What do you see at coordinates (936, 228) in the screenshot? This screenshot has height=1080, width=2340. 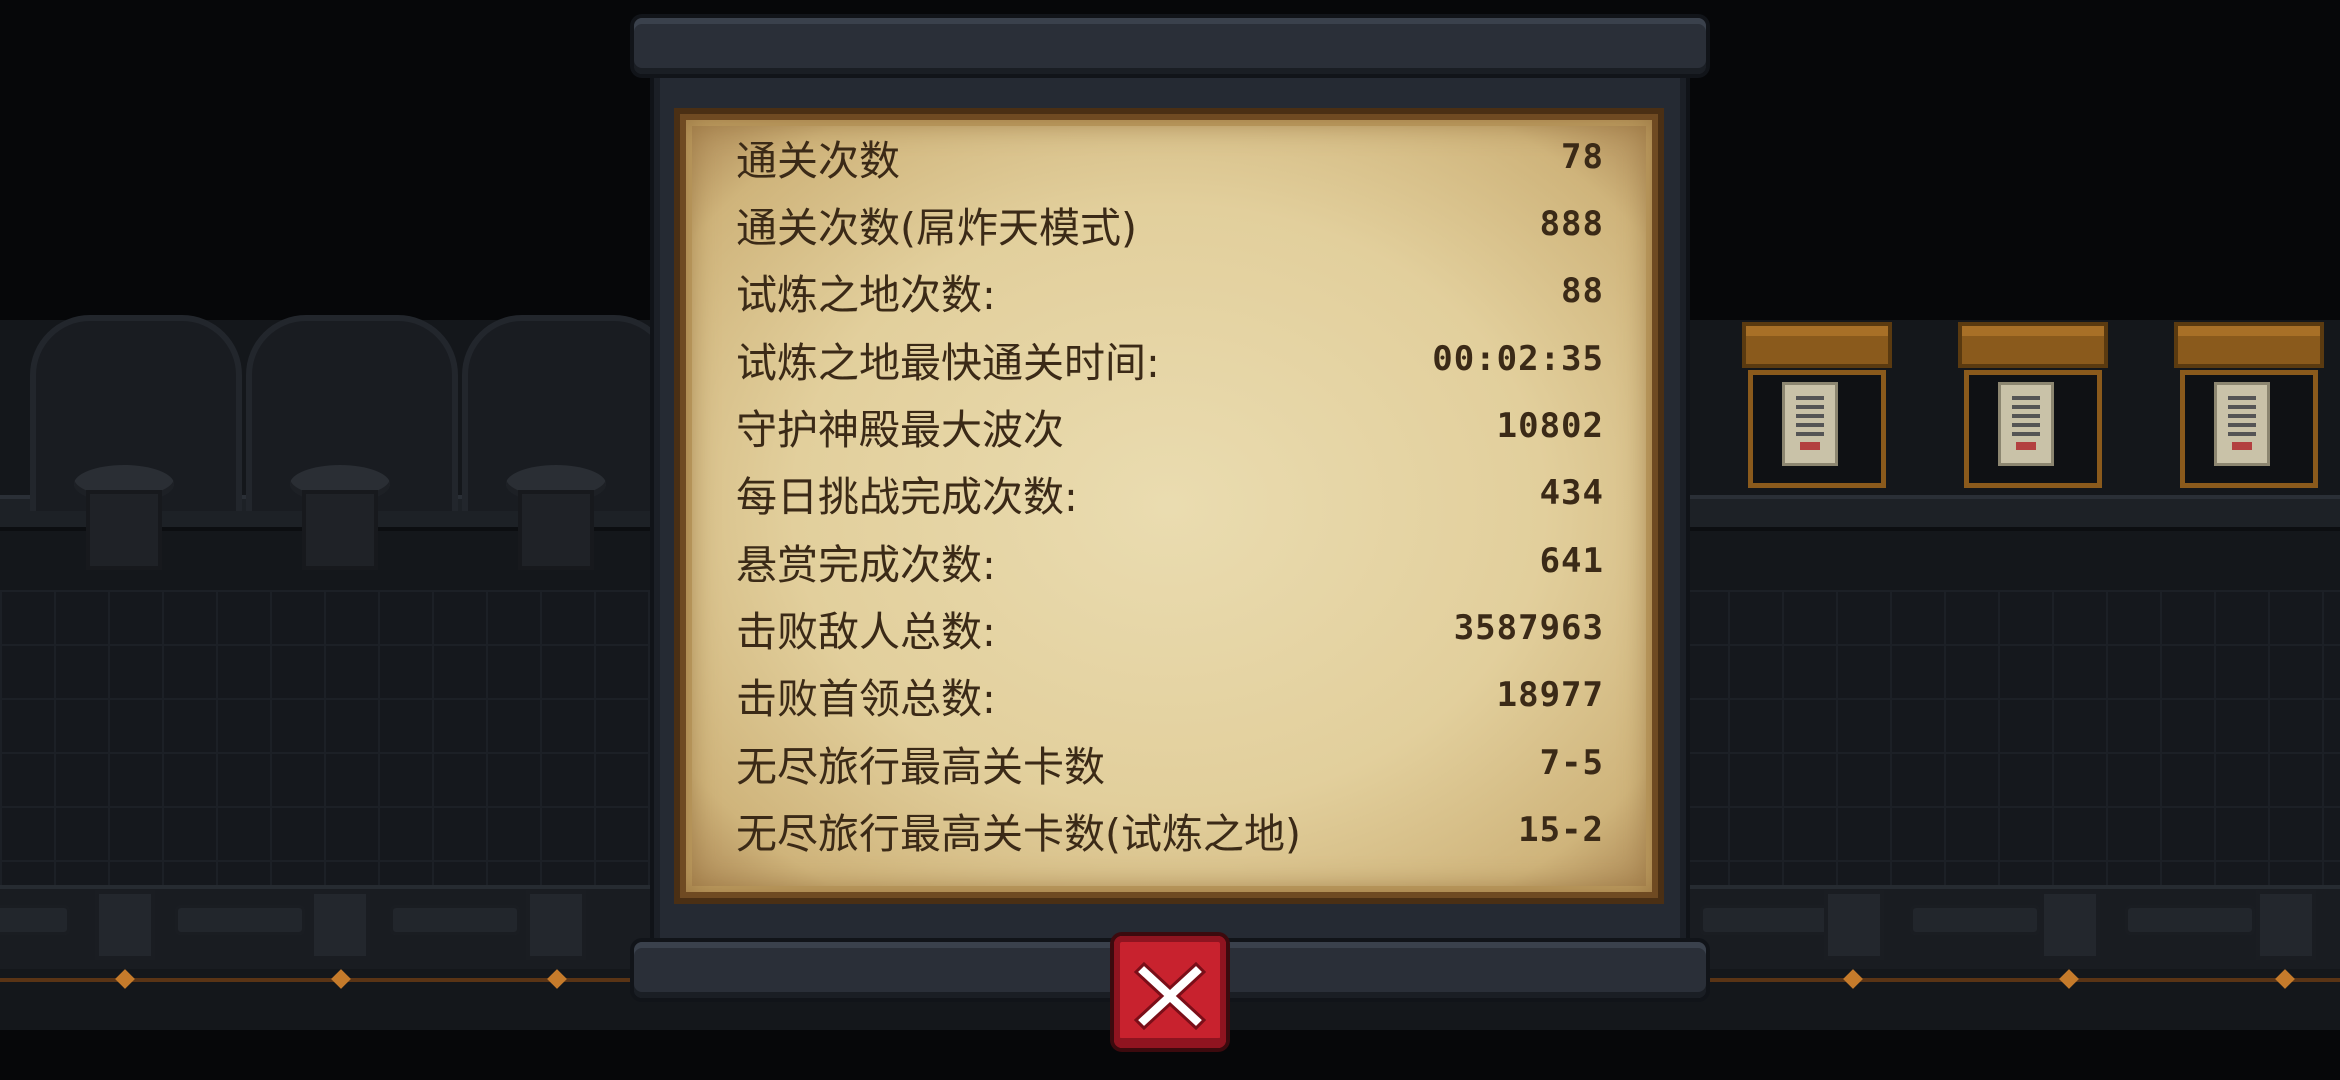 I see `stat-label: 通关次数(屌炸天模式)` at bounding box center [936, 228].